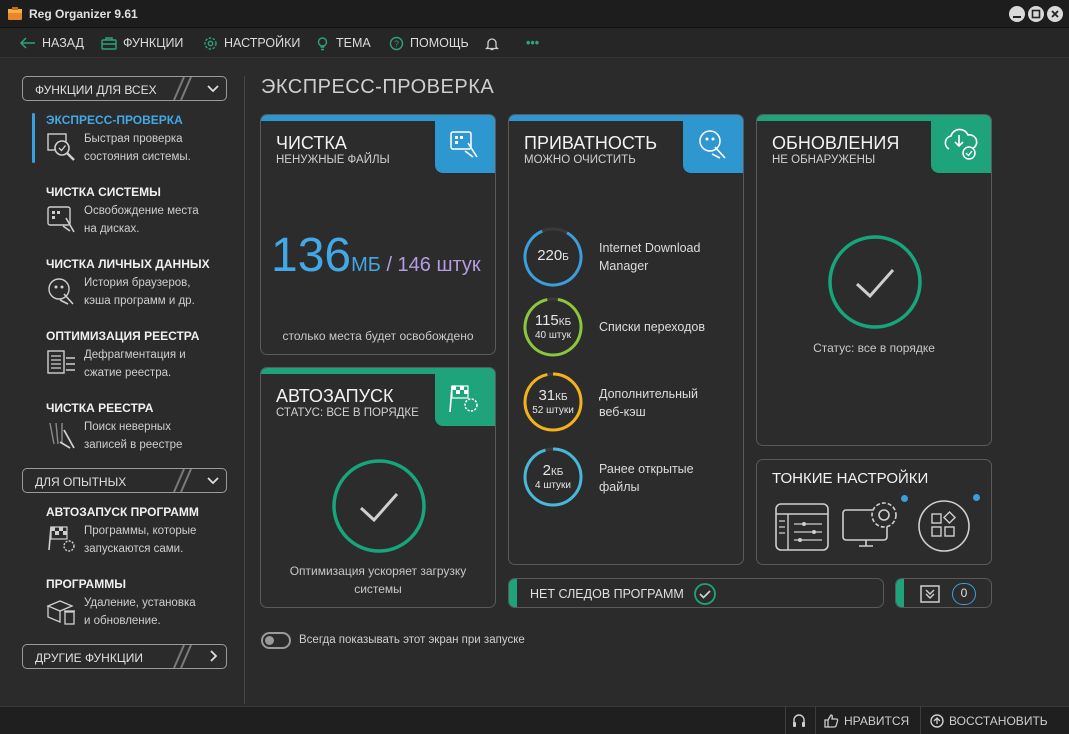 The height and width of the screenshot is (734, 1069). I want to click on page-title: ЭКСПРЕСС-ПРОВЕРКА, so click(378, 87).